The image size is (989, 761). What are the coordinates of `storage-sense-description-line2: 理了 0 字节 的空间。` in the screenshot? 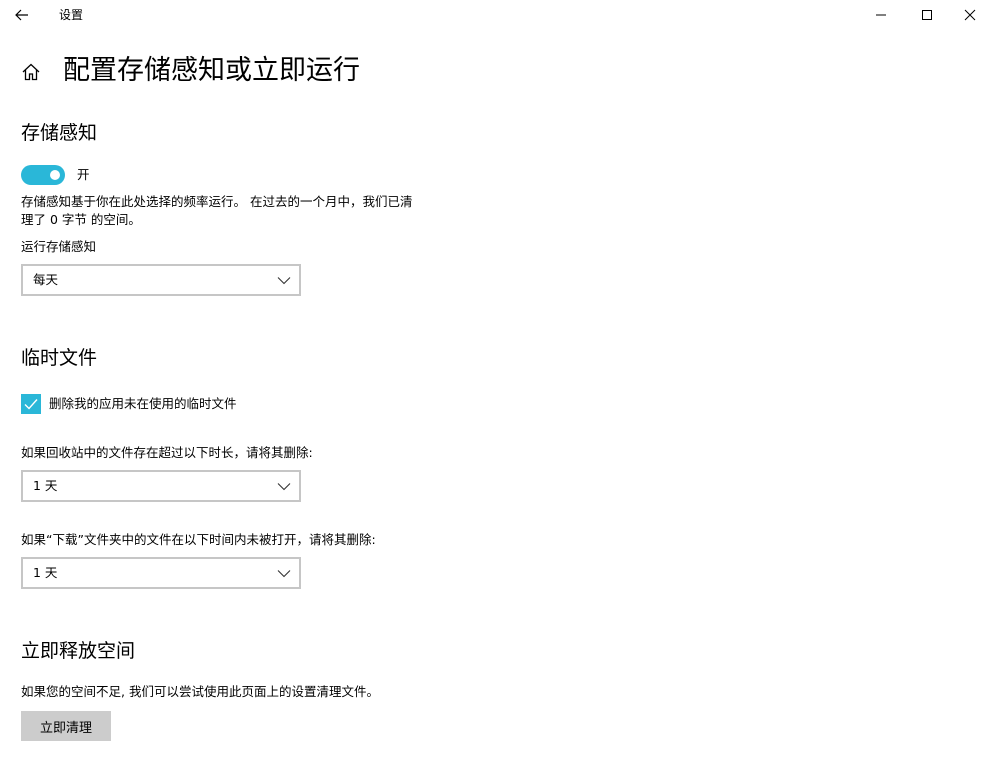 It's located at (81, 219).